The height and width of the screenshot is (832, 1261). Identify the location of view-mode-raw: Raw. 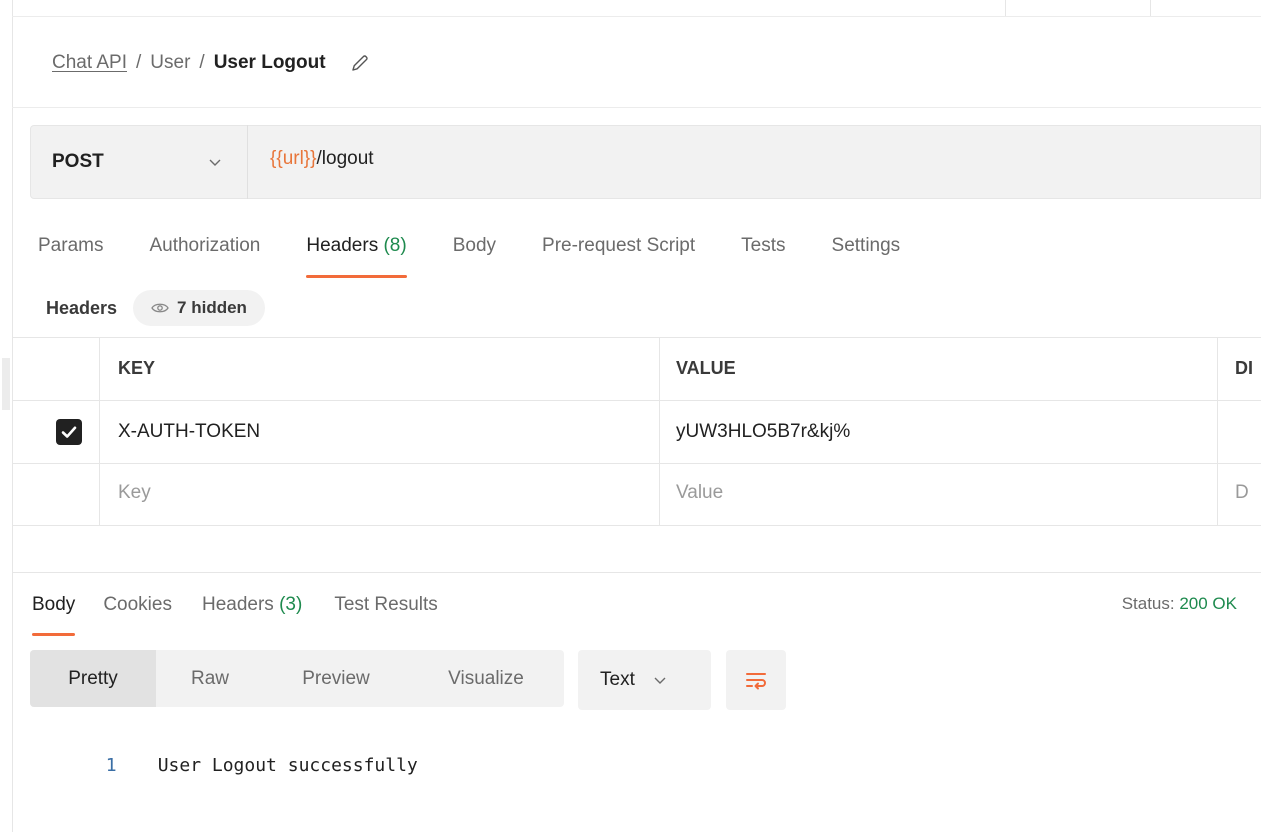
(210, 678).